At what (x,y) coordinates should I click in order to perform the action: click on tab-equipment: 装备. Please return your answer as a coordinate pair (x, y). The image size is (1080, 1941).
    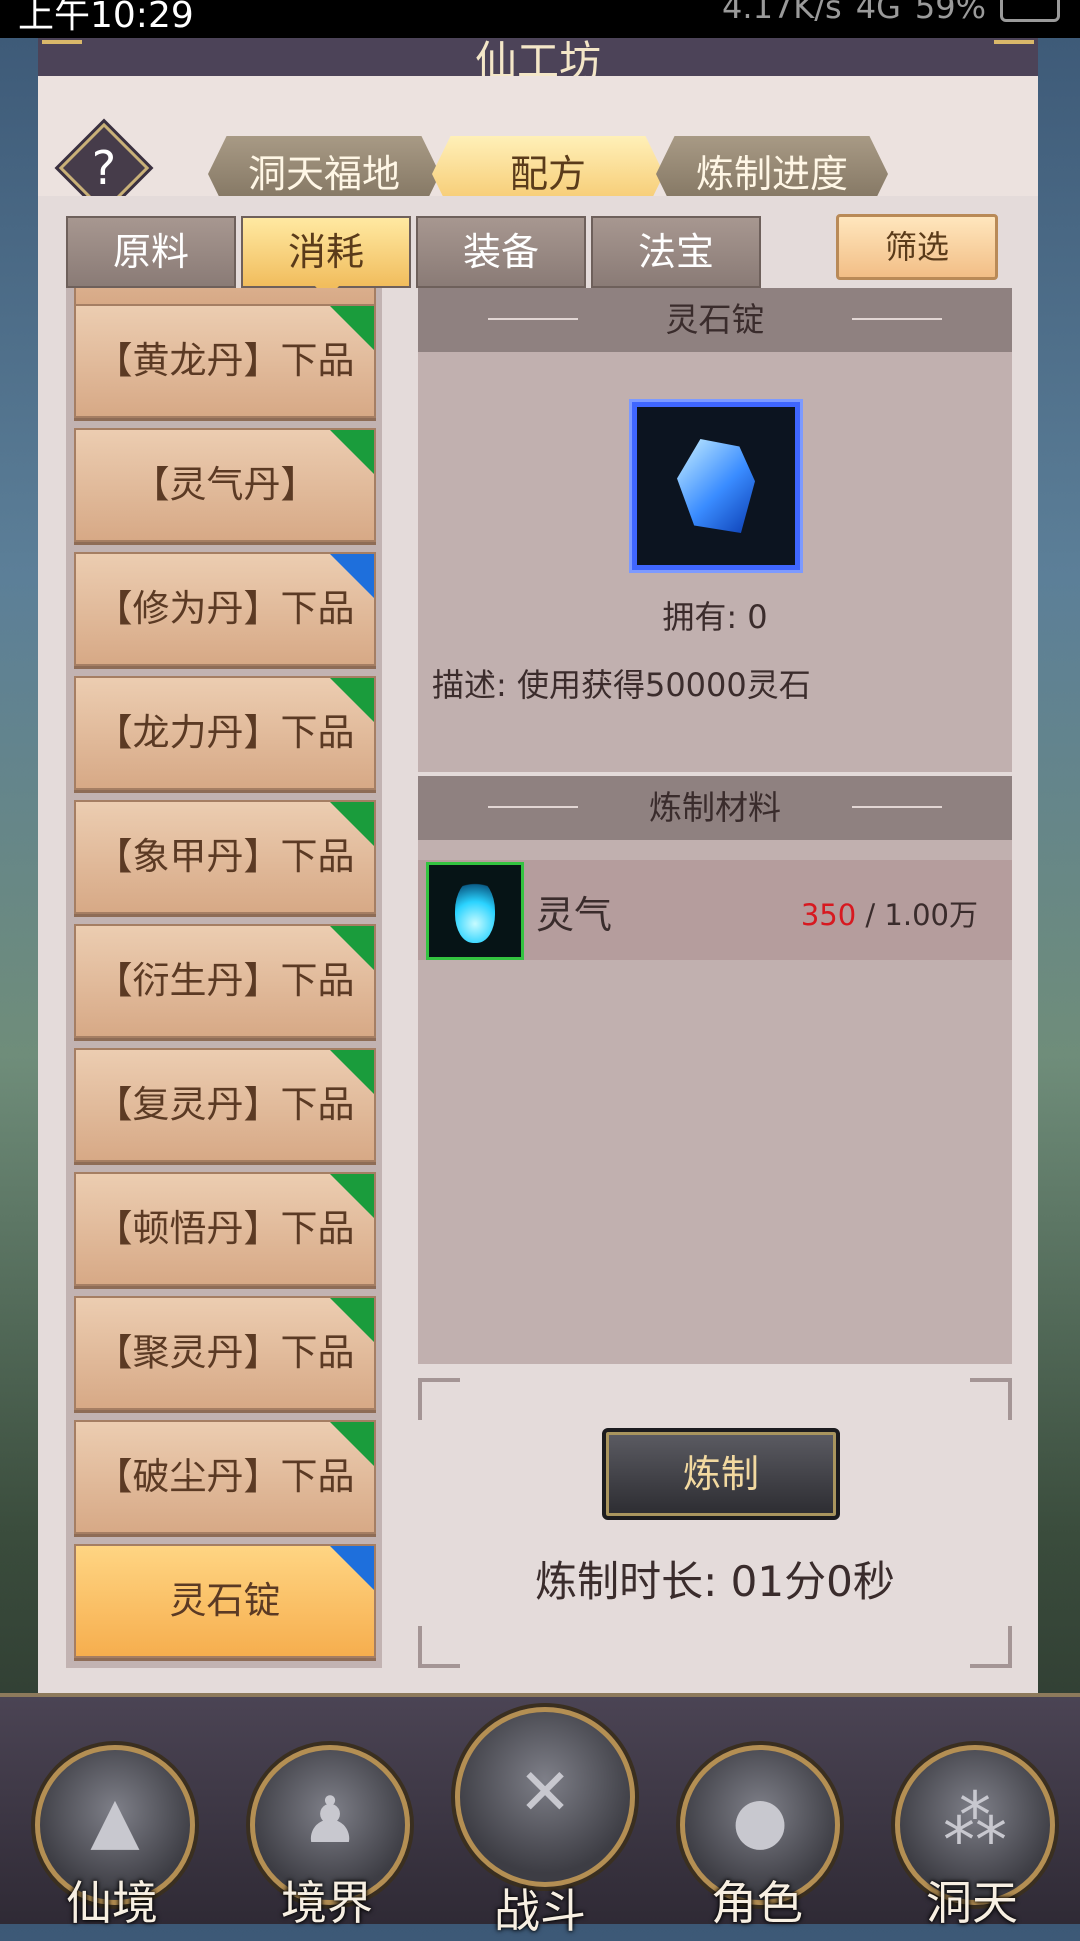
    Looking at the image, I should click on (501, 252).